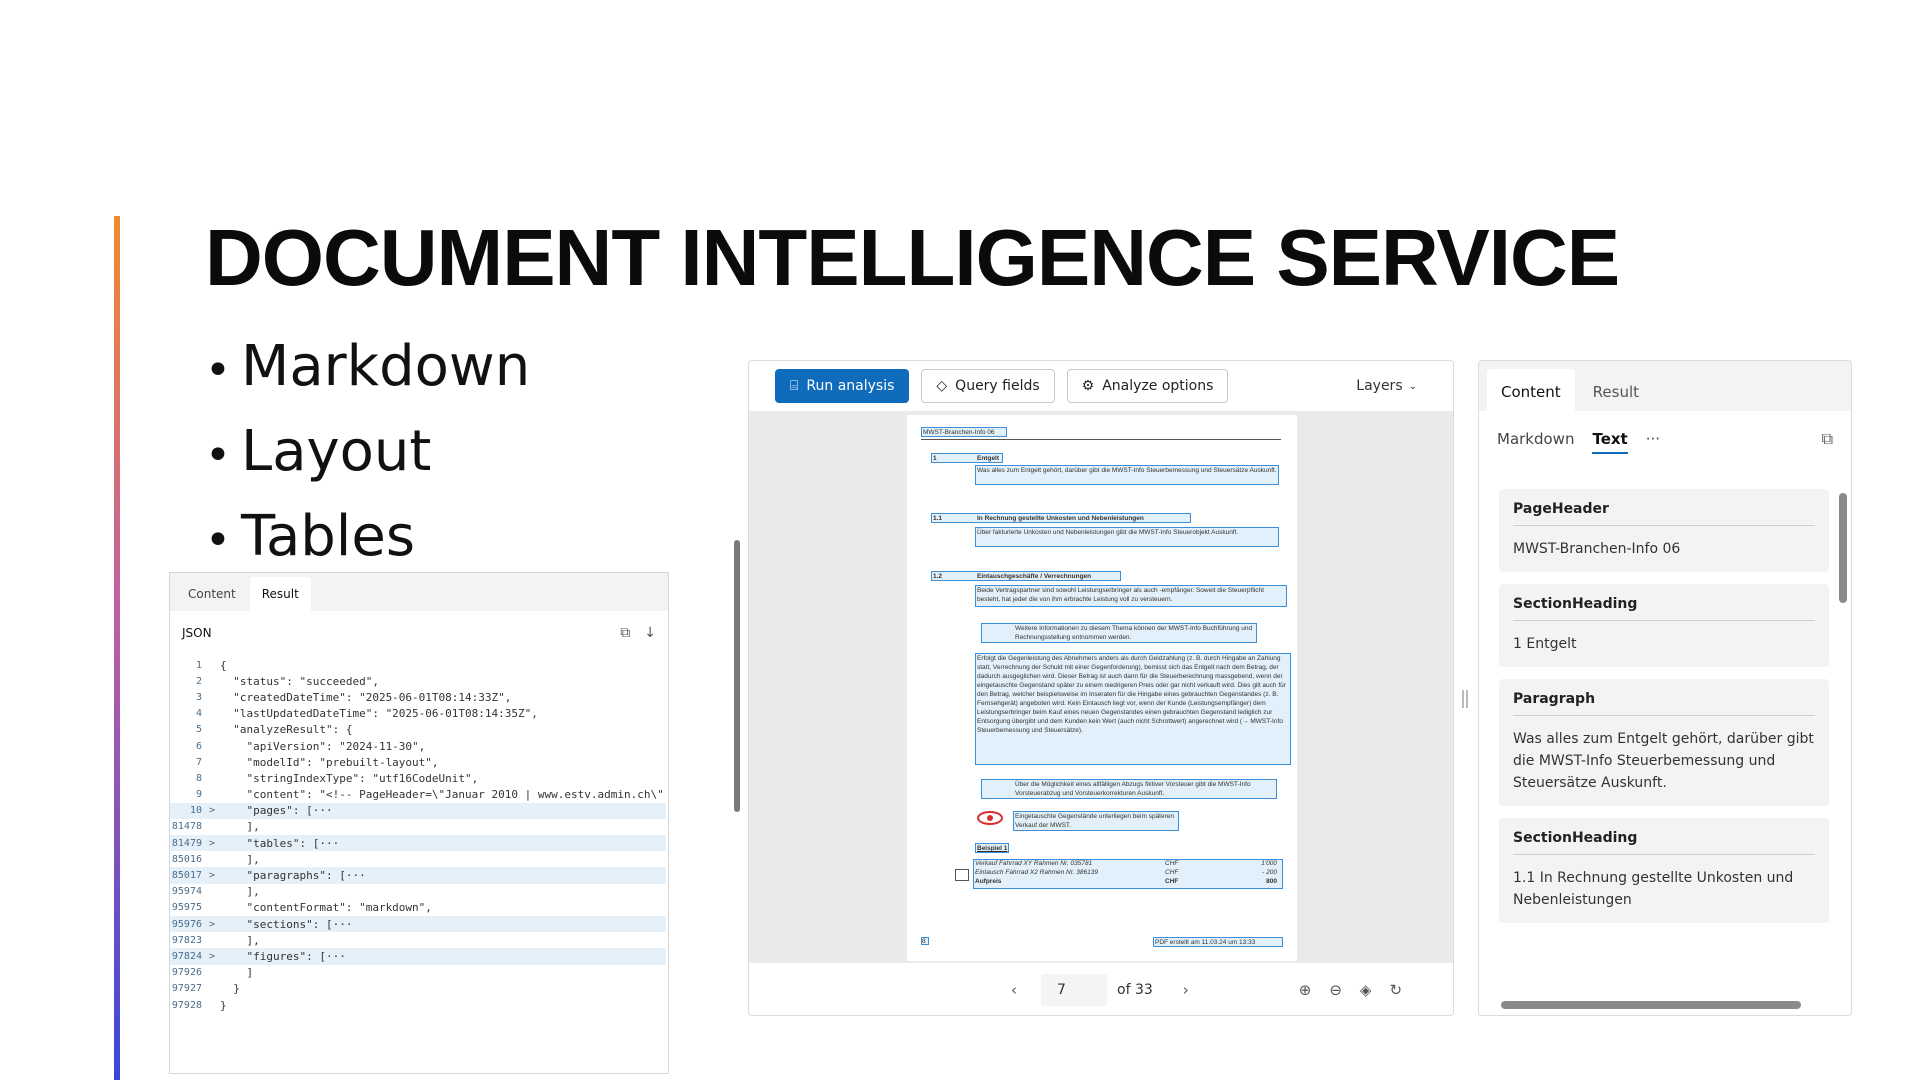 The width and height of the screenshot is (1920, 1080). What do you see at coordinates (1088, 386) in the screenshot?
I see `sliders-icon: ⚙` at bounding box center [1088, 386].